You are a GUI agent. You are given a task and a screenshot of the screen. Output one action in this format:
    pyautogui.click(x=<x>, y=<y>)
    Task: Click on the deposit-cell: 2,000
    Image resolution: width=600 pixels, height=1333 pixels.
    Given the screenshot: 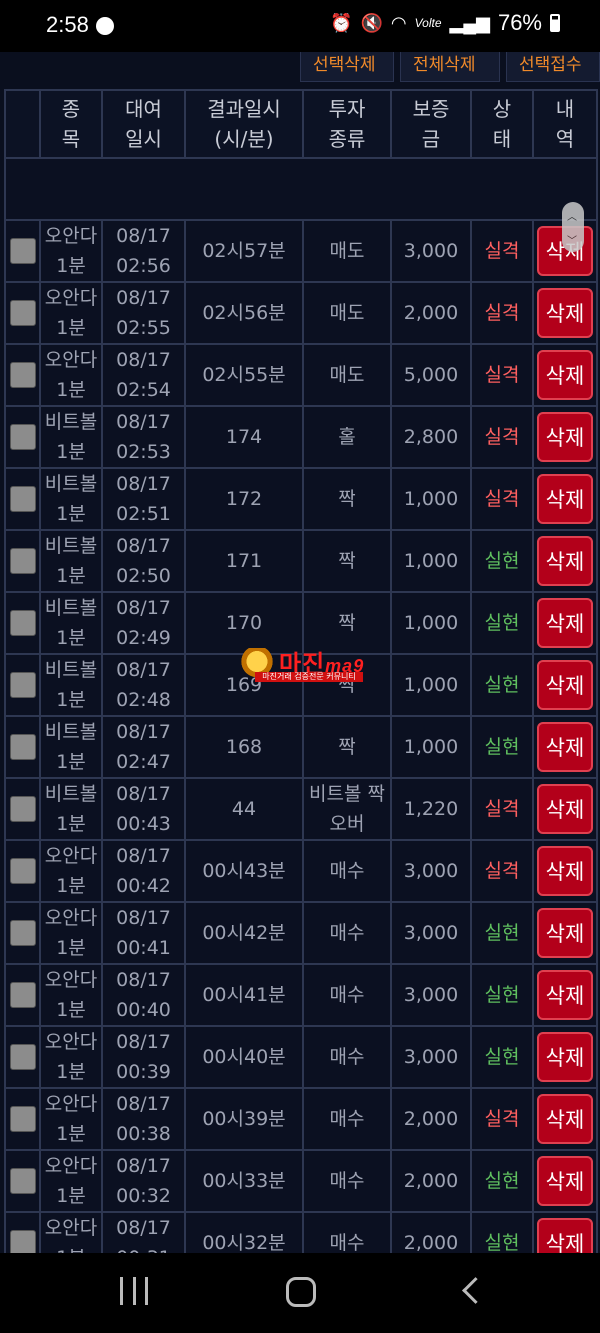 What is the action you would take?
    pyautogui.click(x=431, y=312)
    